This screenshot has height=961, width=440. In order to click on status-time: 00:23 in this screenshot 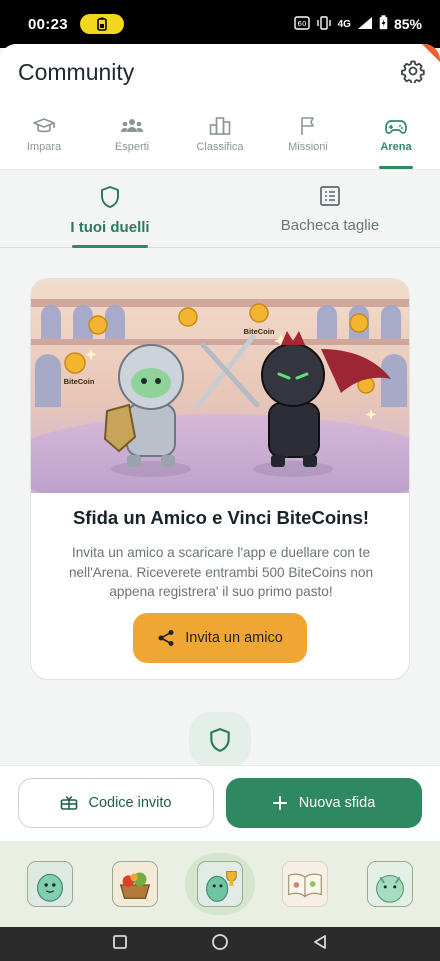, I will do `click(48, 24)`.